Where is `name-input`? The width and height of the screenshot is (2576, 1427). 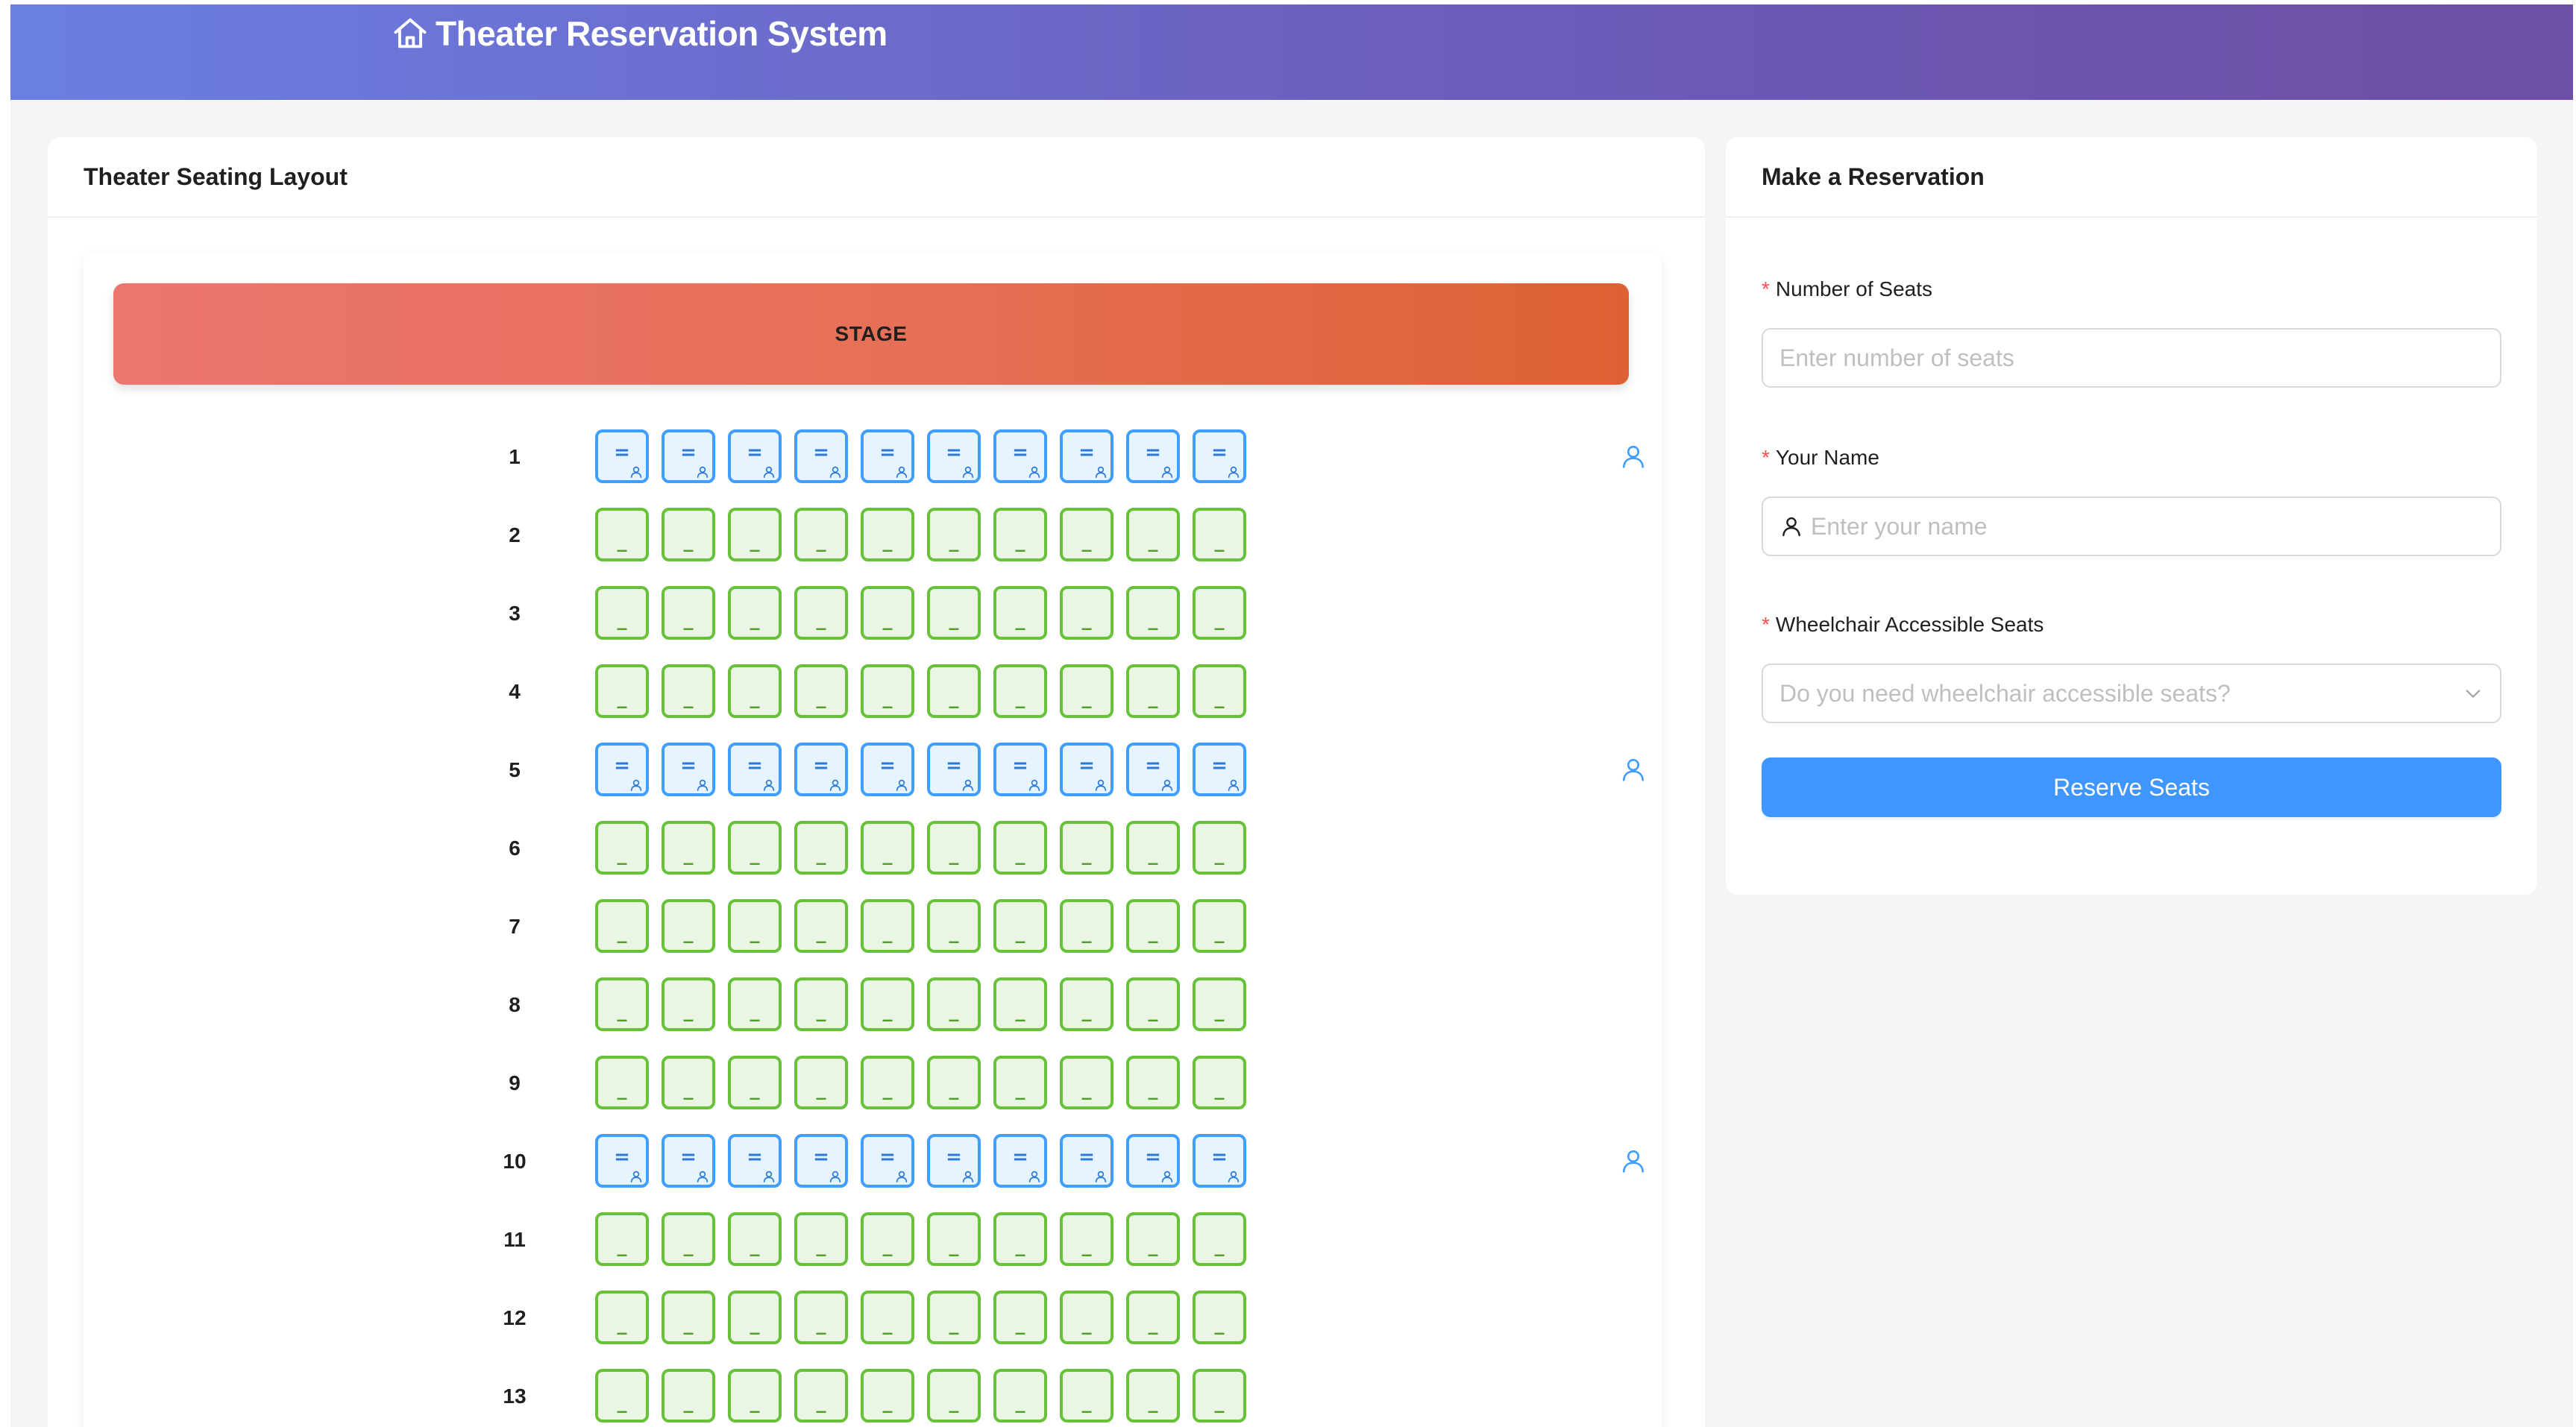 name-input is located at coordinates (2148, 526).